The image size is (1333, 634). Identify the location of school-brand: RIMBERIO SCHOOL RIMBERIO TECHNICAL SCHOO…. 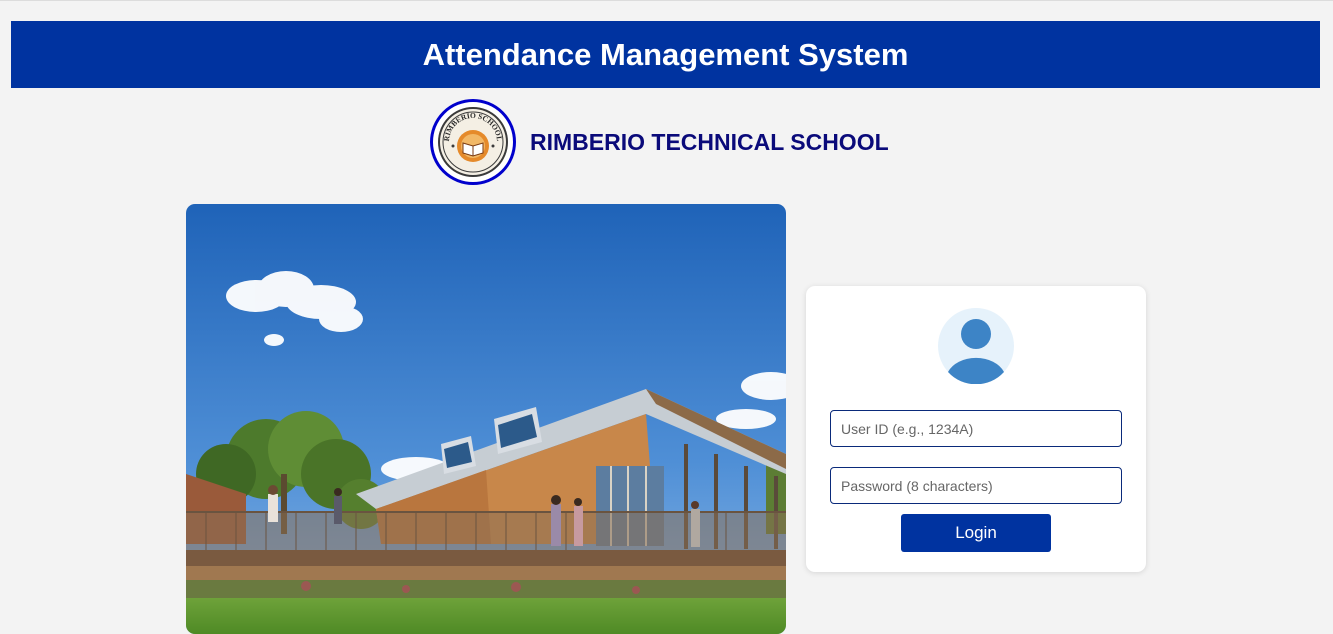
(659, 142).